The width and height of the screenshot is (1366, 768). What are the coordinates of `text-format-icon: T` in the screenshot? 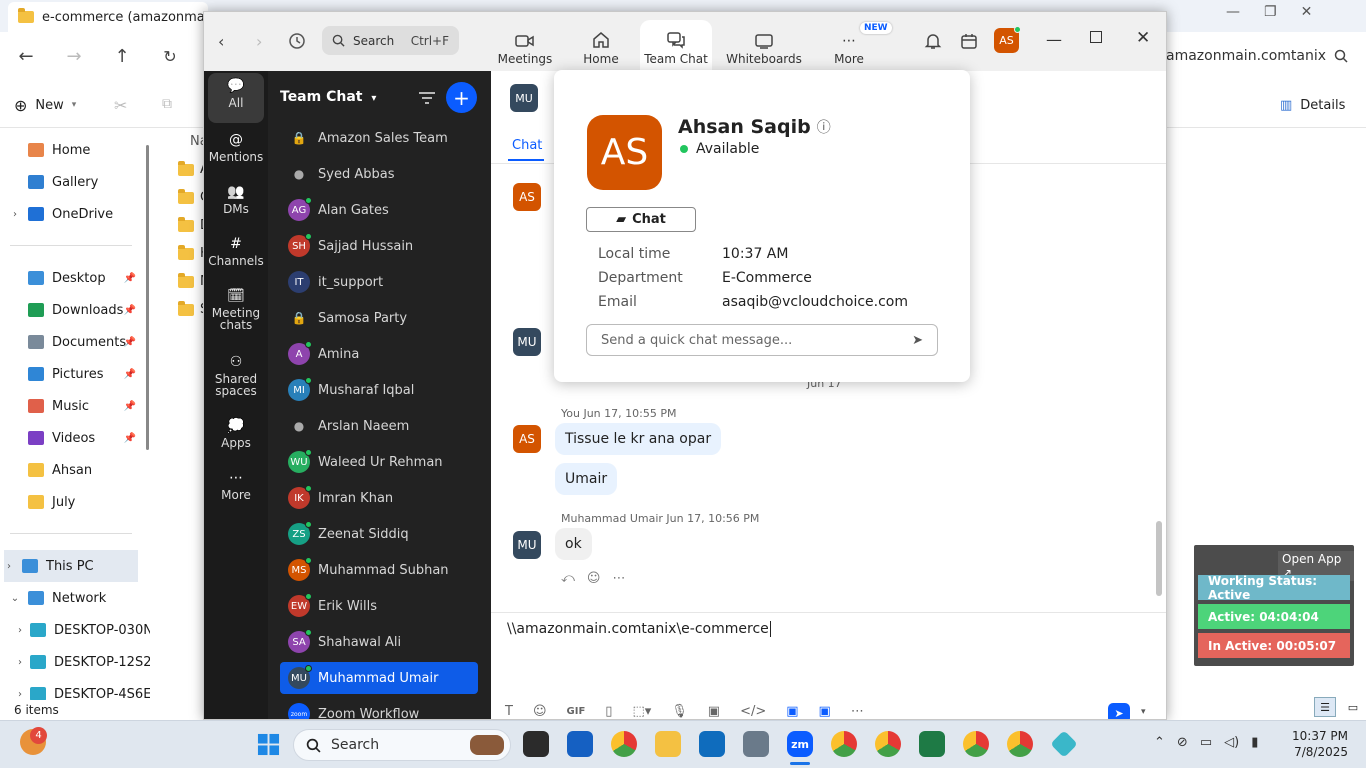 It's located at (509, 711).